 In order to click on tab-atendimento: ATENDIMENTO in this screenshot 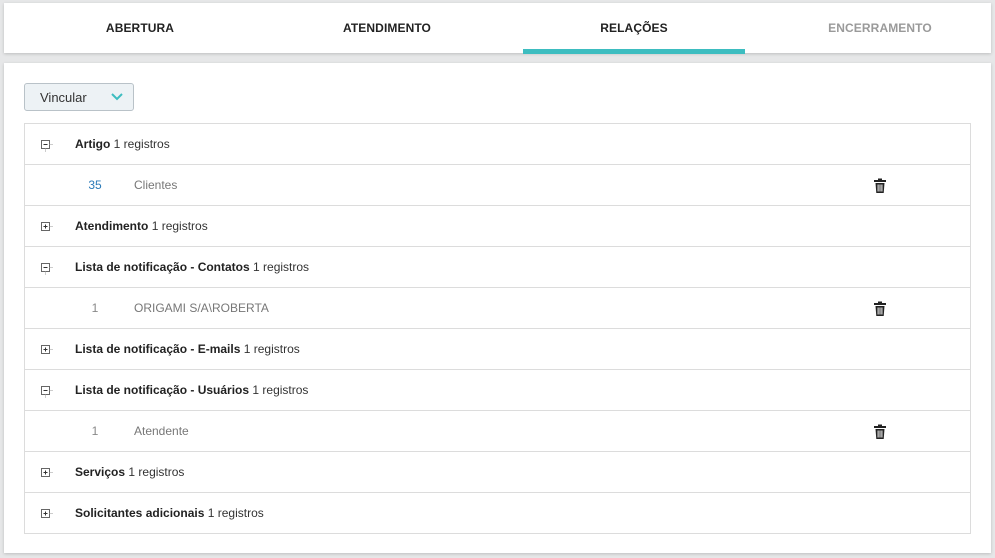, I will do `click(387, 28)`.